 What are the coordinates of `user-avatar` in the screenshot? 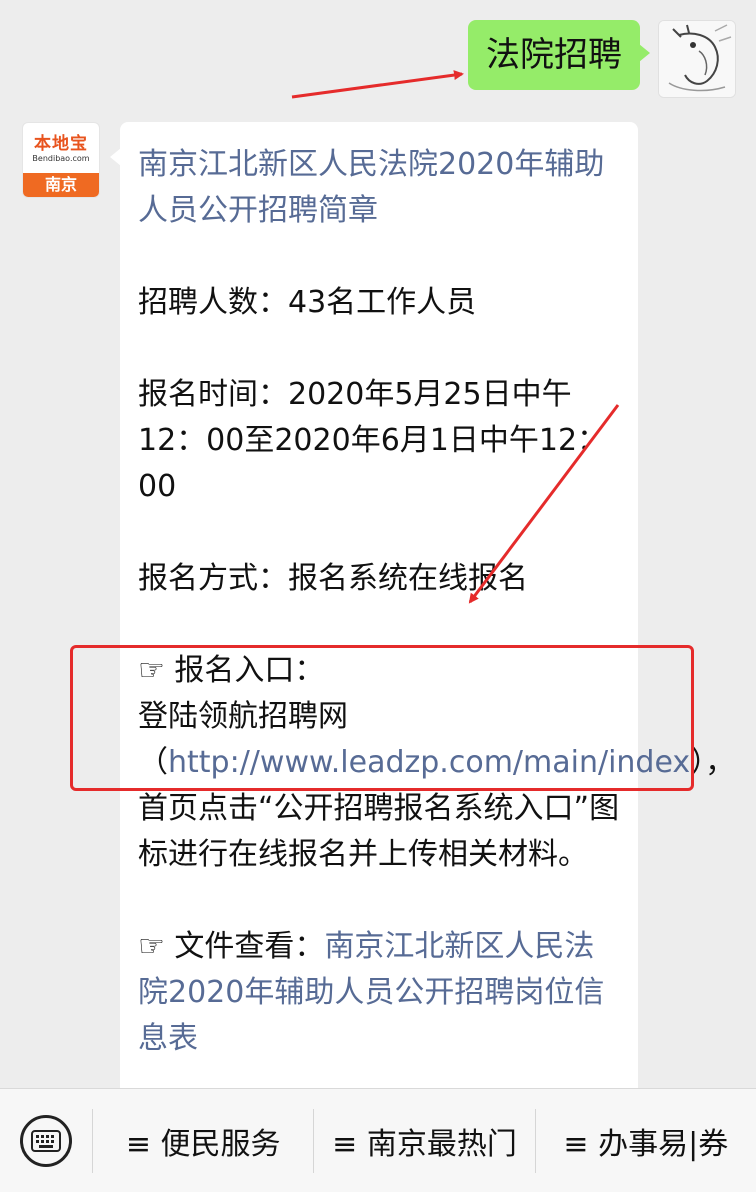 It's located at (697, 59).